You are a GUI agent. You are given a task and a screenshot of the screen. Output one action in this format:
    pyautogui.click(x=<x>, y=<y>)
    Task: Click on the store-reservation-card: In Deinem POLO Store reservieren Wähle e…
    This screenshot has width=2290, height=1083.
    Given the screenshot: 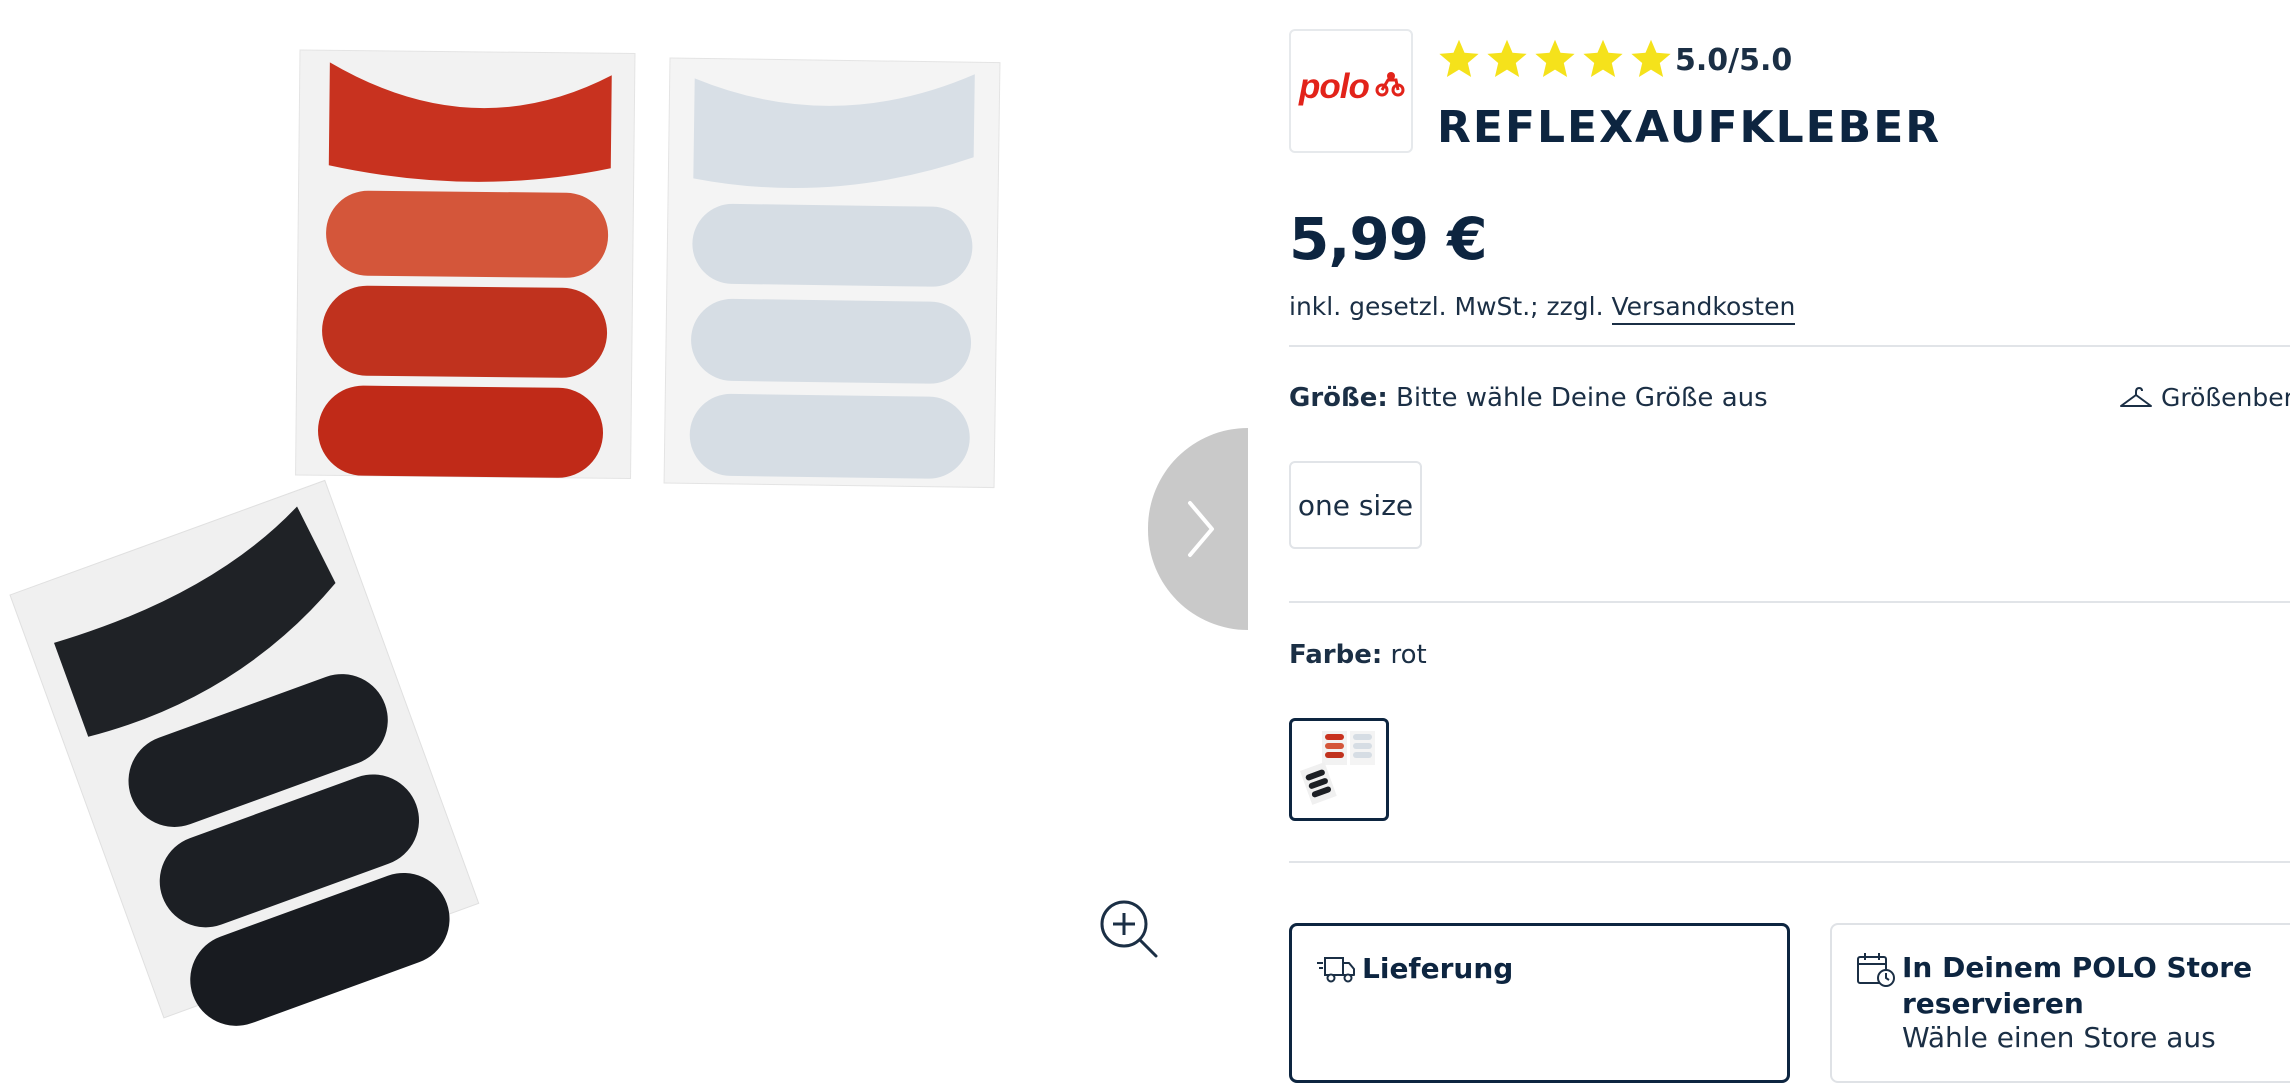 What is the action you would take?
    pyautogui.click(x=2060, y=1003)
    